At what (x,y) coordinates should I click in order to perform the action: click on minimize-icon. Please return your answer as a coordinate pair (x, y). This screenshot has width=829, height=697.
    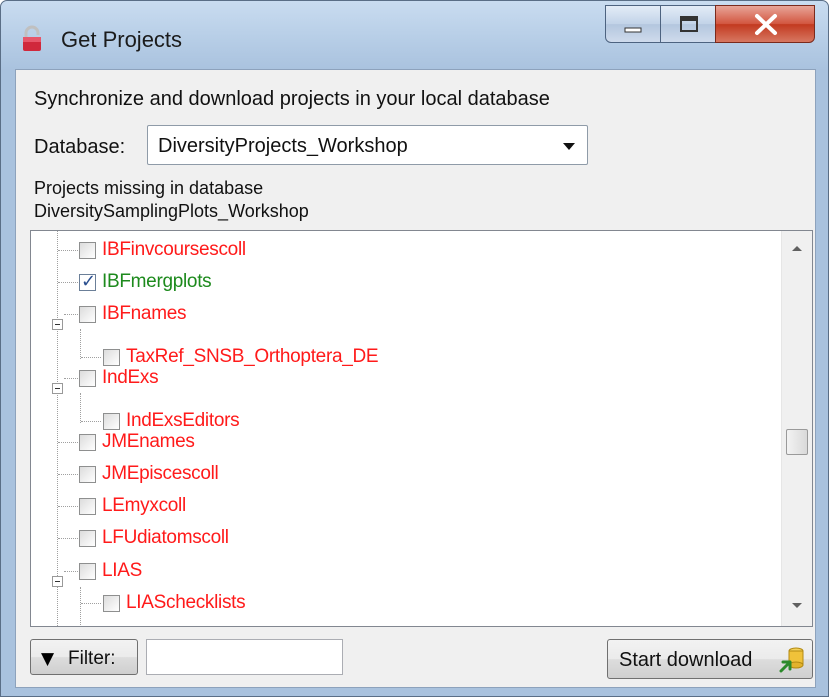
    Looking at the image, I should click on (633, 30).